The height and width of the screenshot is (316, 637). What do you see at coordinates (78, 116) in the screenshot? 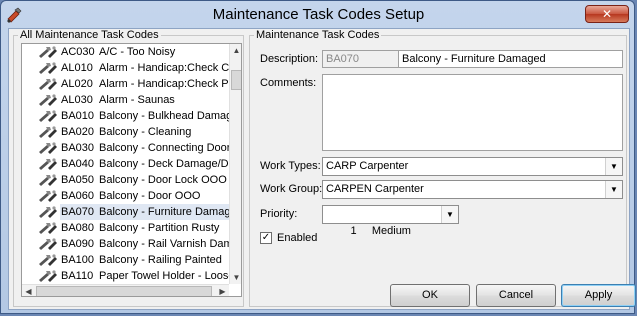
I see `task-code: BA010` at bounding box center [78, 116].